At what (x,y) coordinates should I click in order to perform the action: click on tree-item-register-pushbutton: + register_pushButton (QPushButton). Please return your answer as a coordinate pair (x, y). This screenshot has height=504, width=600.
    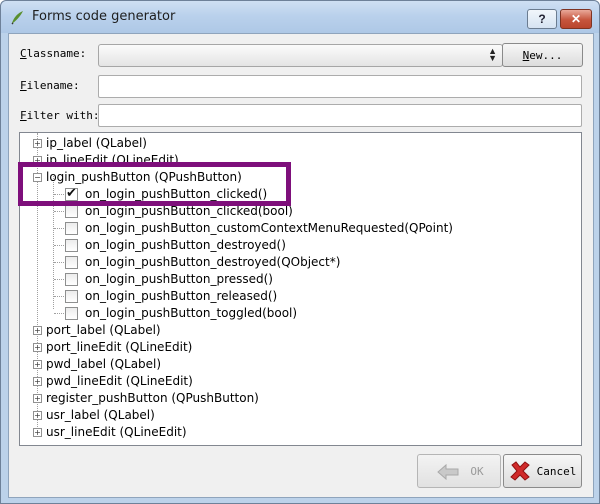
    Looking at the image, I should click on (300, 398).